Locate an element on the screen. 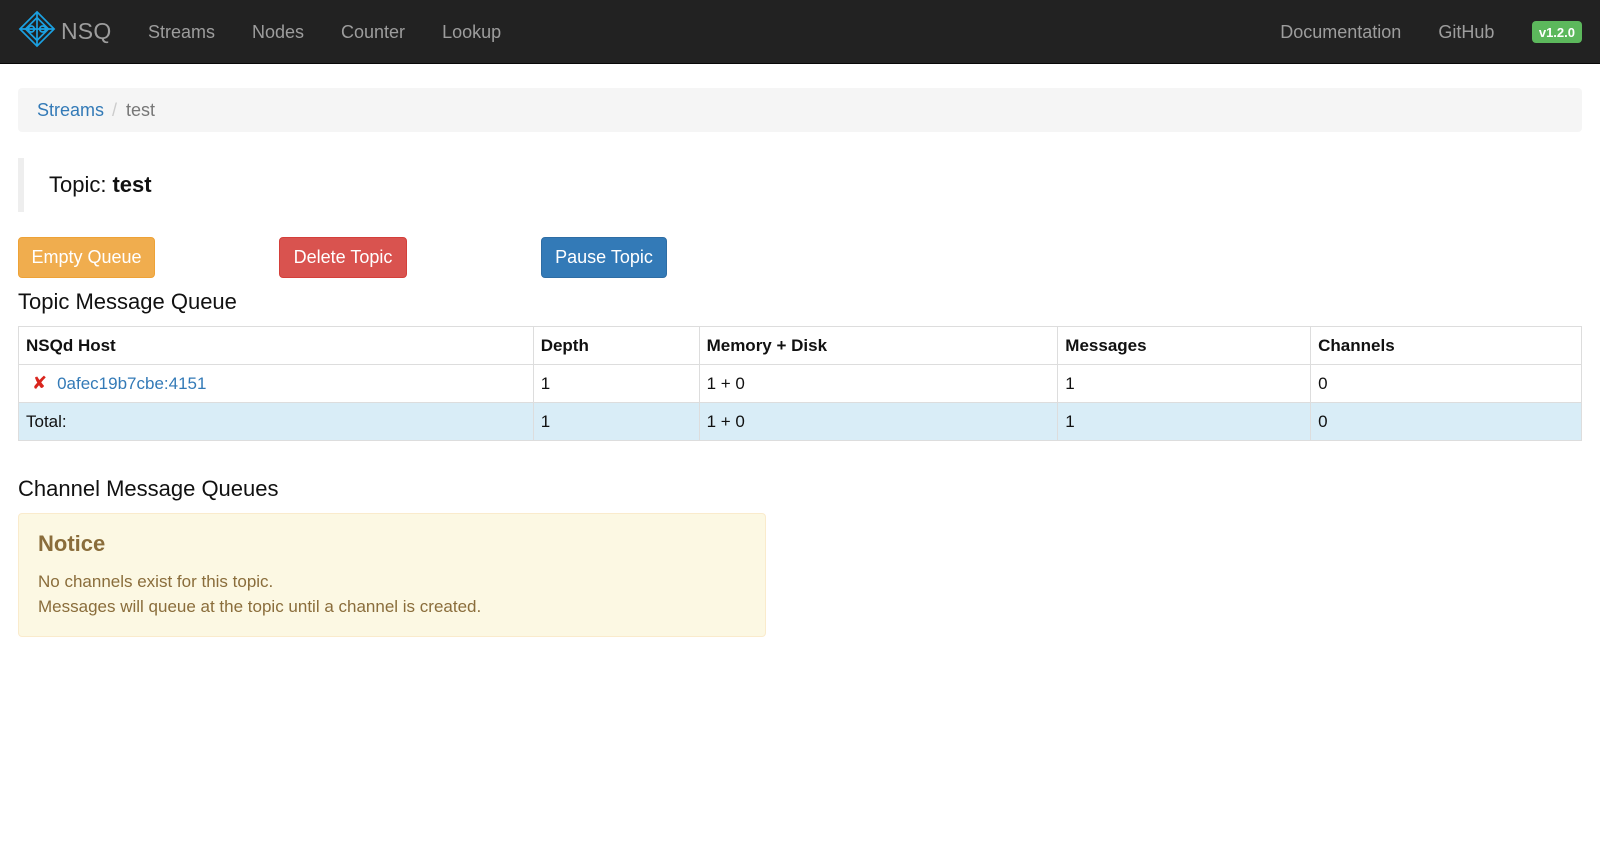 This screenshot has height=862, width=1600. topic-name: test is located at coordinates (132, 184).